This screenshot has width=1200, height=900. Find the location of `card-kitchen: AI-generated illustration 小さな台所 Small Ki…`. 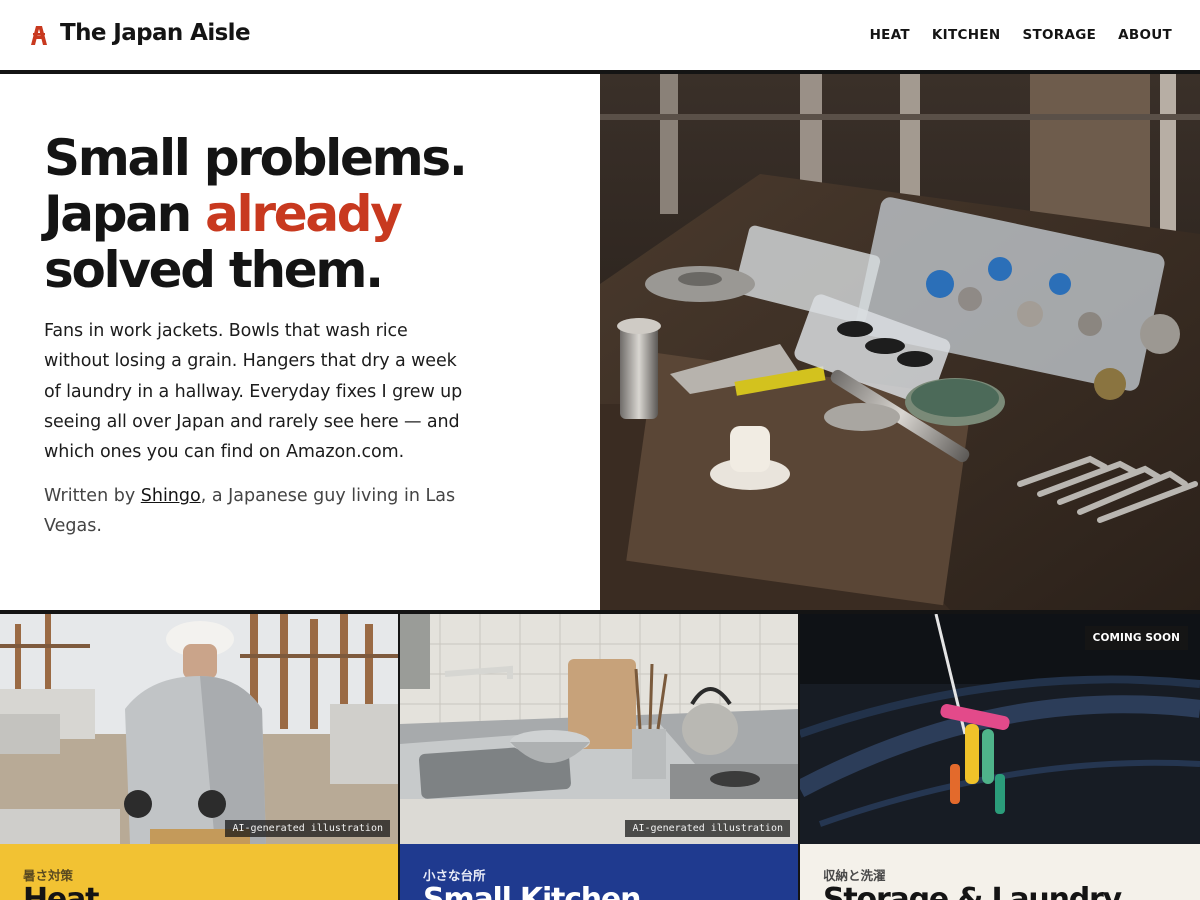

card-kitchen: AI-generated illustration 小さな台所 Small Ki… is located at coordinates (599, 757).